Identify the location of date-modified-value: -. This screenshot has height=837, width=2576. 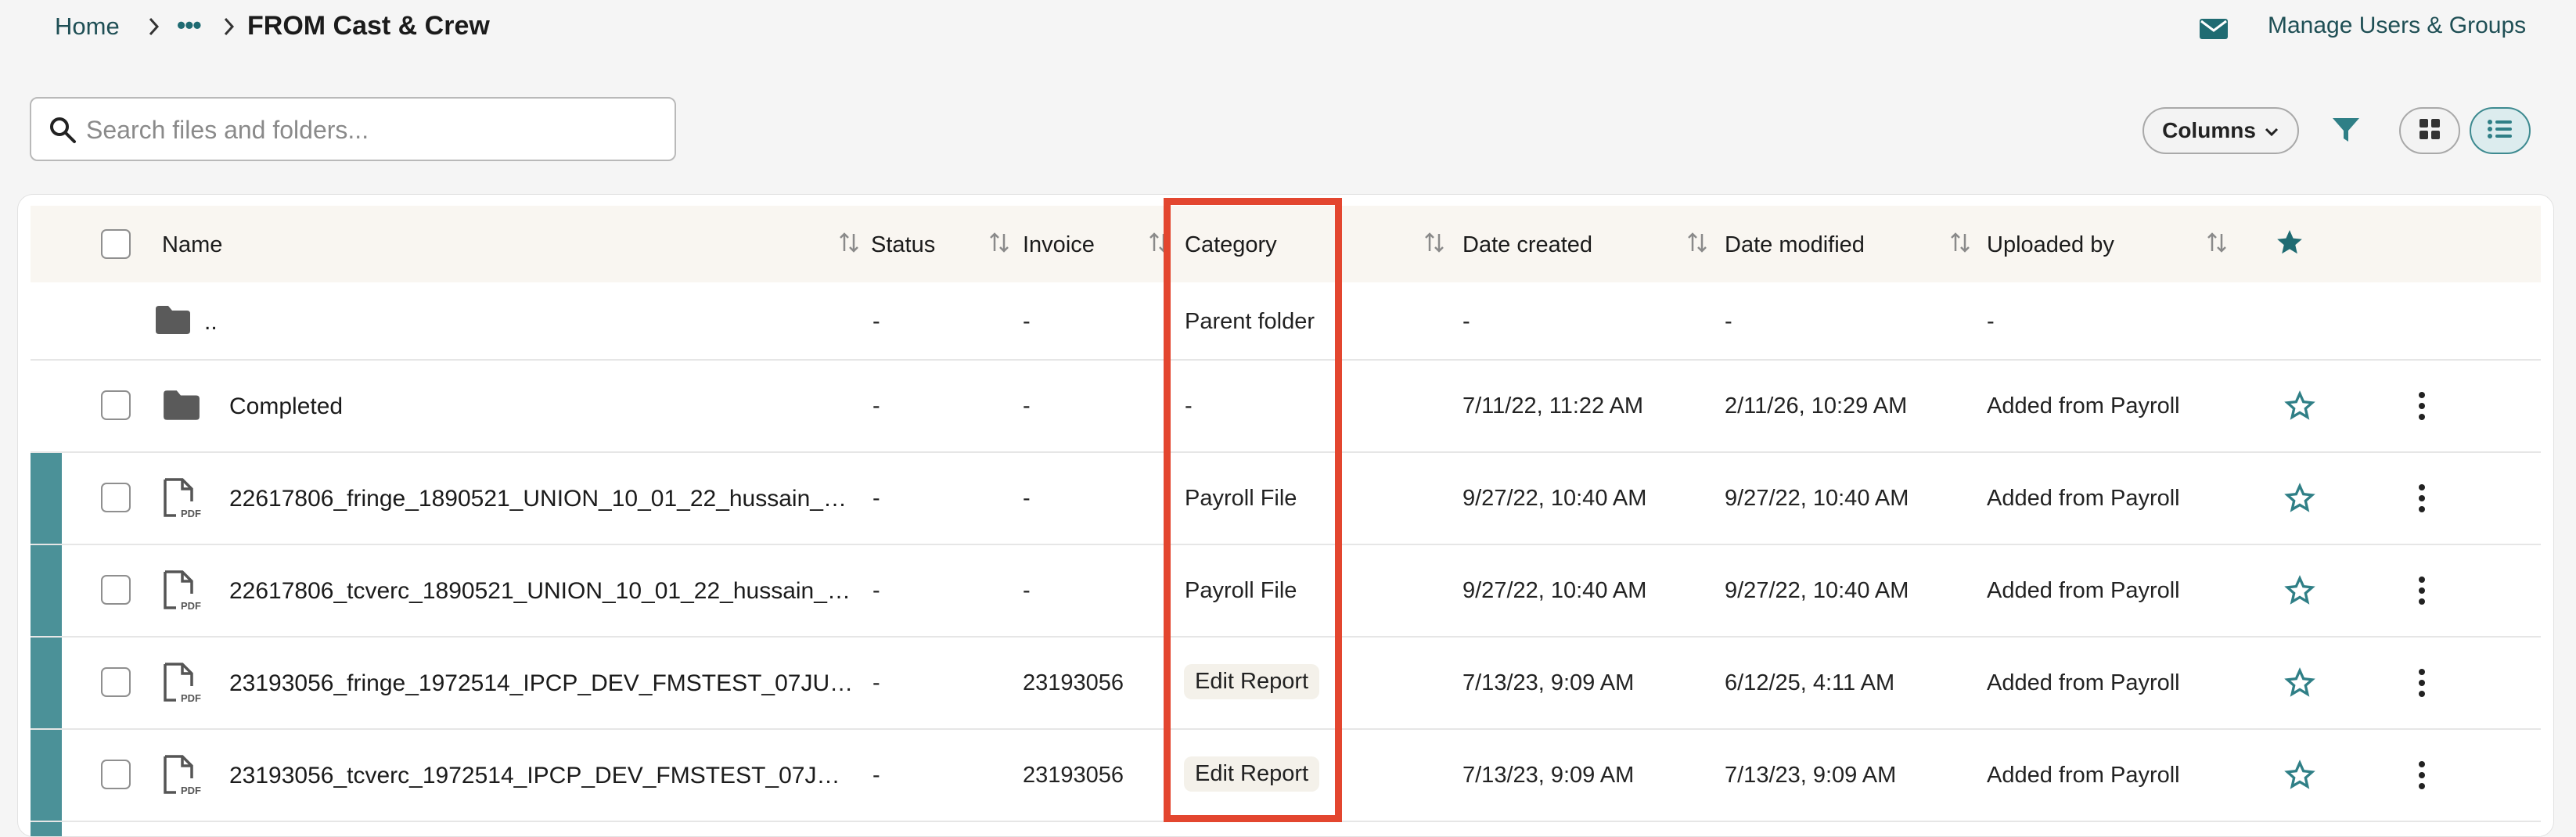
(1729, 321).